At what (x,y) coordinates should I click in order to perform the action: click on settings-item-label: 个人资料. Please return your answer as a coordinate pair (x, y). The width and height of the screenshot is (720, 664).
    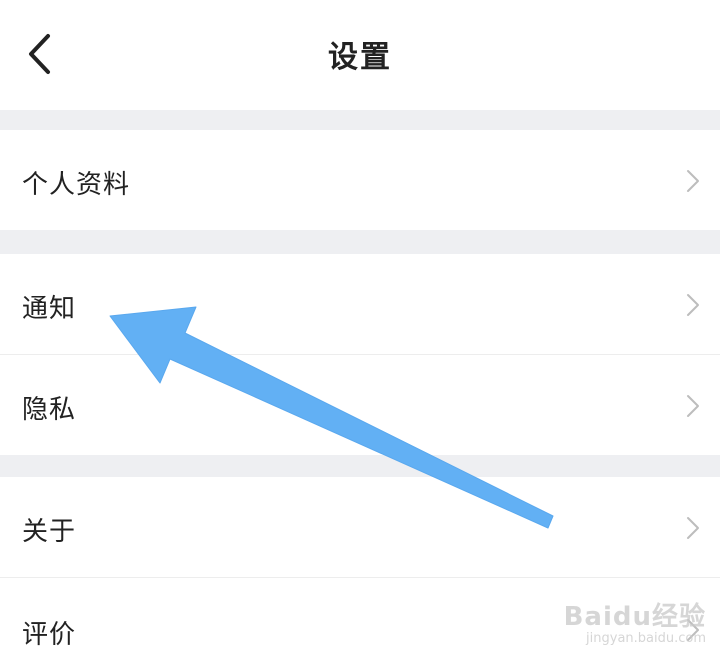
    Looking at the image, I should click on (76, 185).